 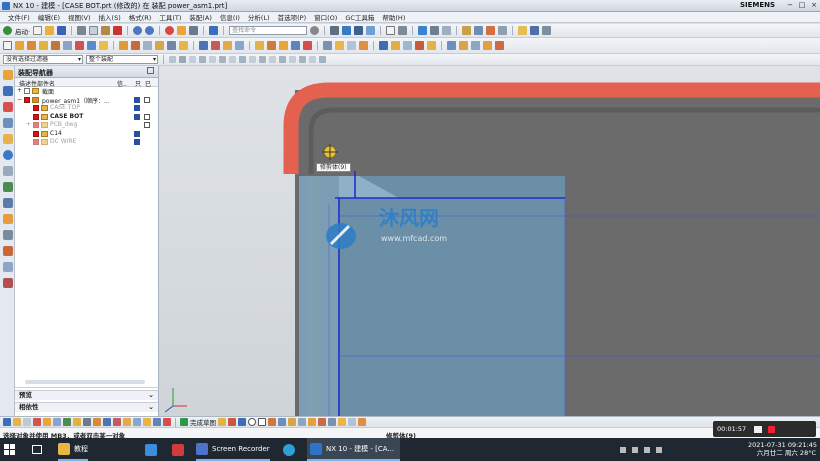 I want to click on geometric-constraint-icon, so click(x=342, y=422).